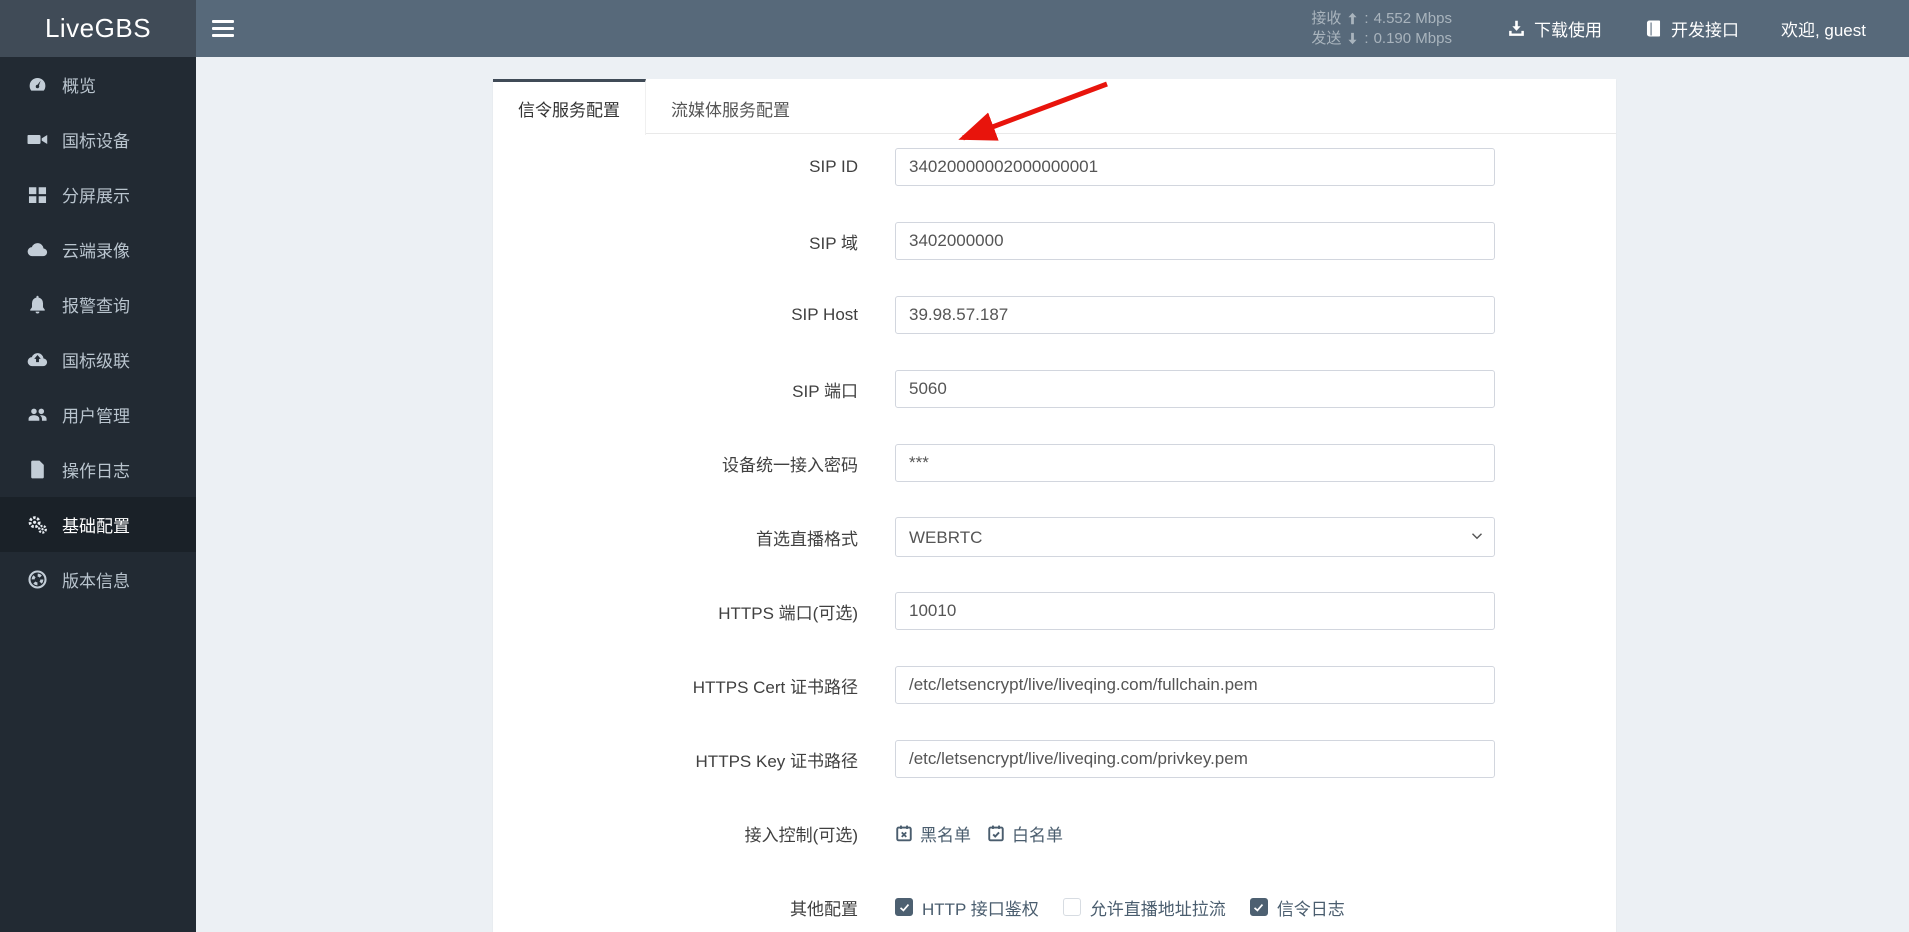 This screenshot has height=932, width=1909. I want to click on gears-icon, so click(37, 524).